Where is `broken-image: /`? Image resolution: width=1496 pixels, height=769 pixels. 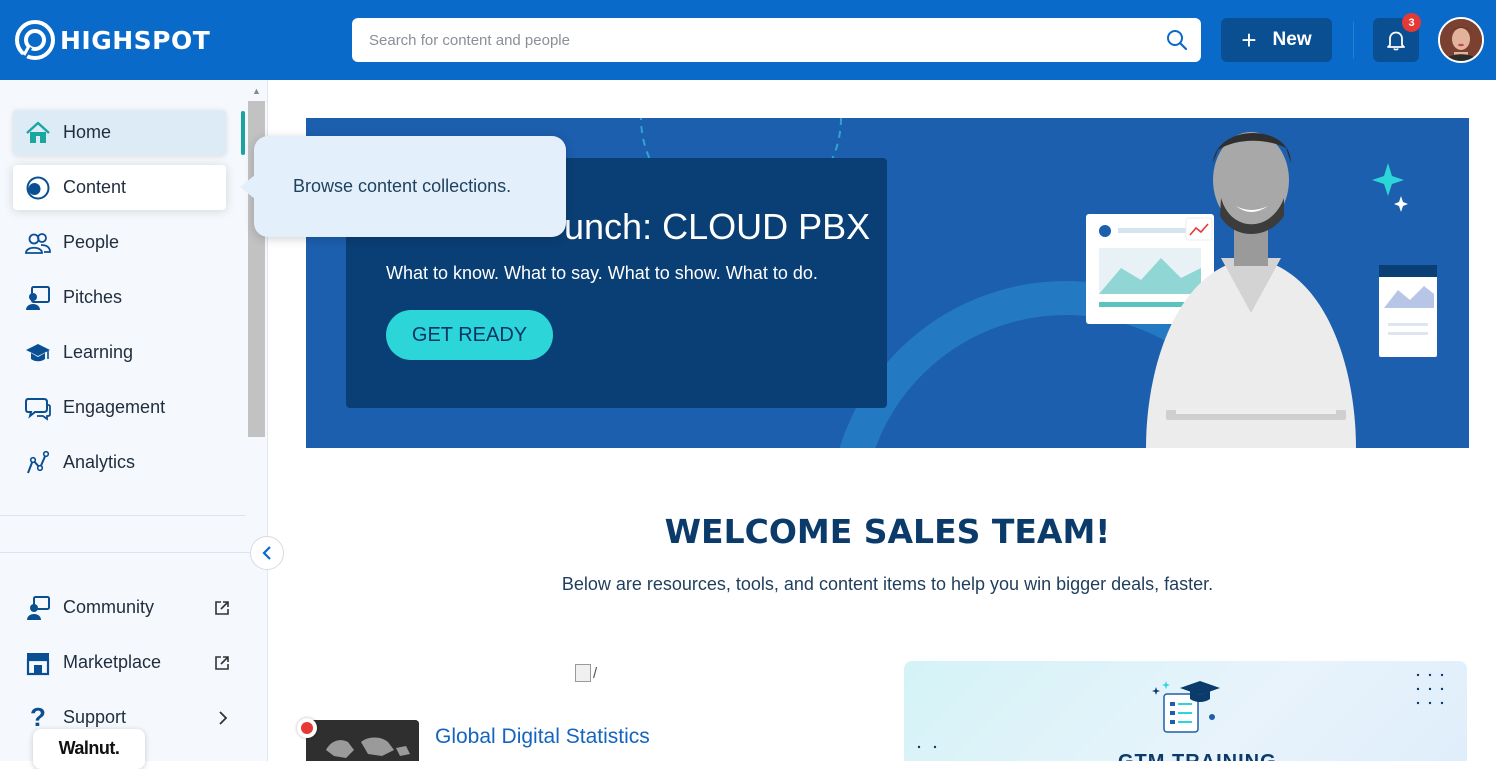
broken-image: / is located at coordinates (586, 673).